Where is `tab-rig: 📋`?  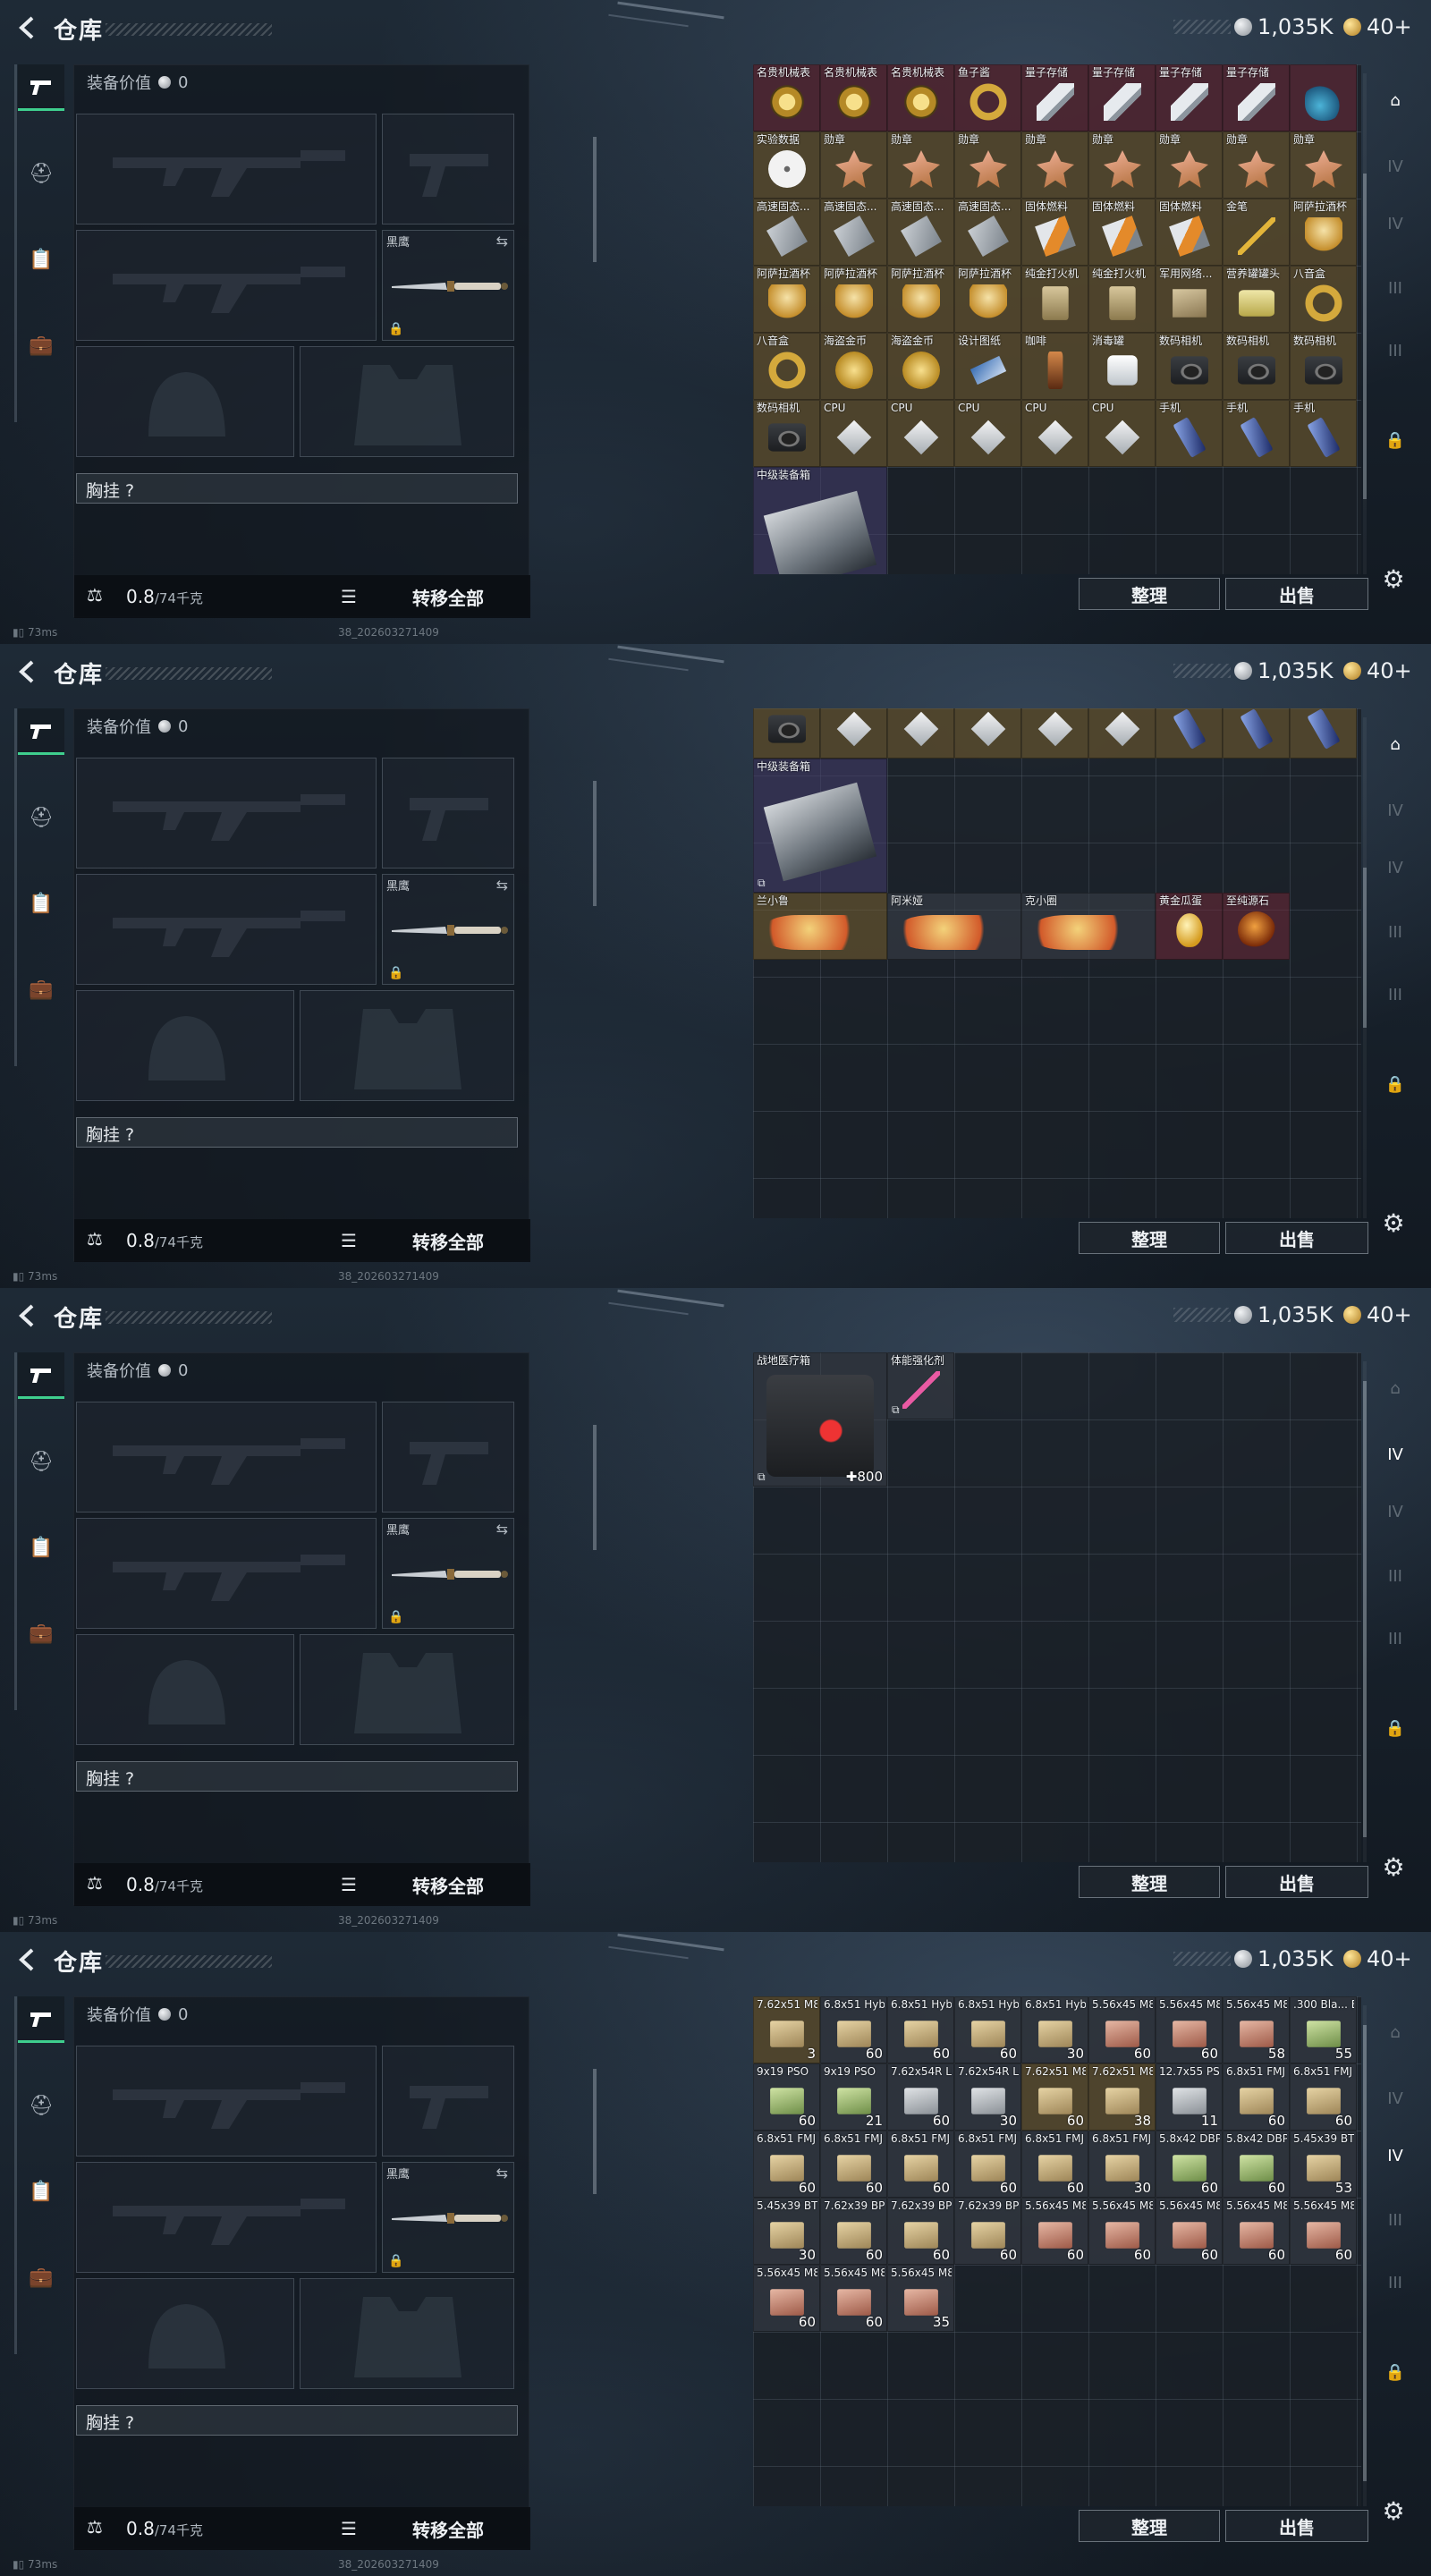 tab-rig: 📋 is located at coordinates (41, 903).